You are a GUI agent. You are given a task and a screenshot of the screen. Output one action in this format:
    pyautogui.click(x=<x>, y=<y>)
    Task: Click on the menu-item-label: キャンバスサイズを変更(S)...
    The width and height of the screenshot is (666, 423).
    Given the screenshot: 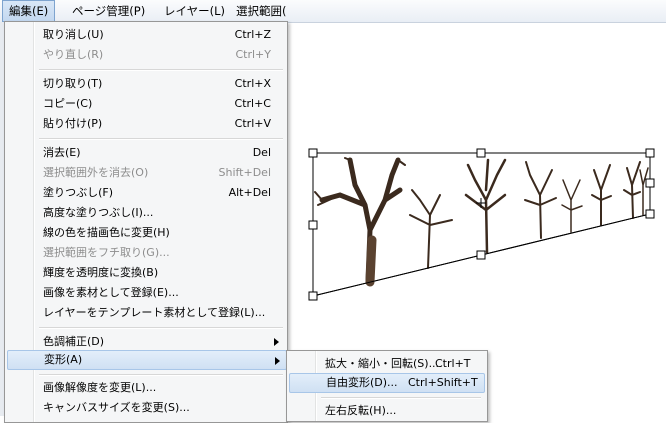 What is the action you would take?
    pyautogui.click(x=116, y=407)
    